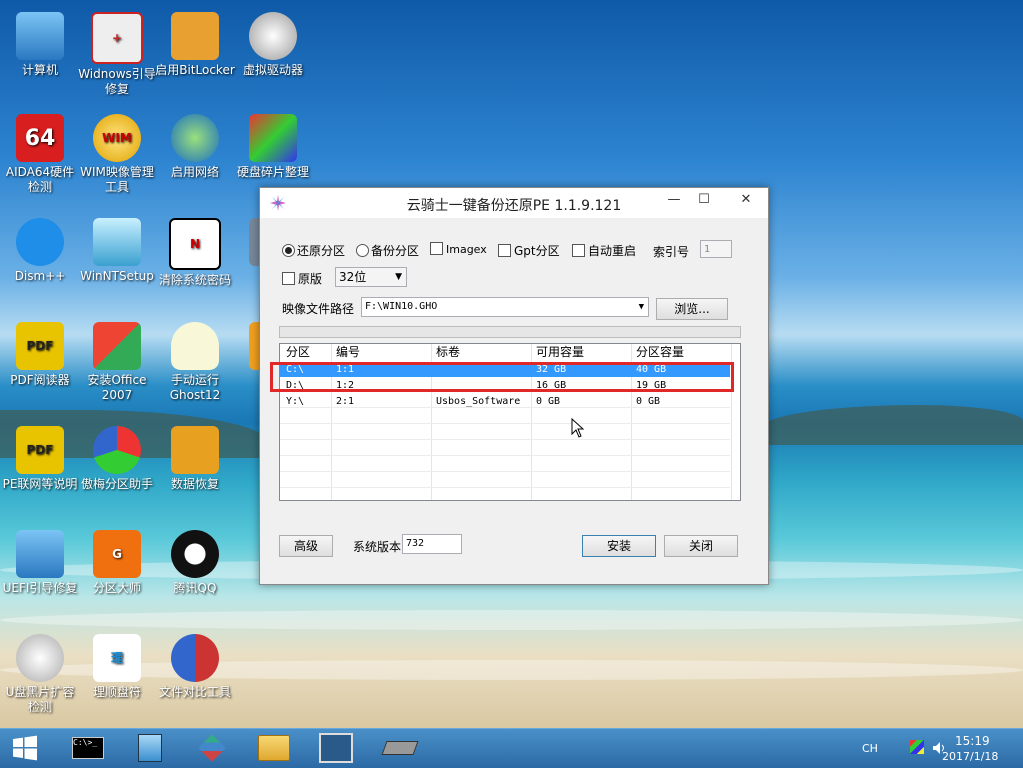 The width and height of the screenshot is (1023, 768). I want to click on desktop-icon: 计算机, so click(40, 45).